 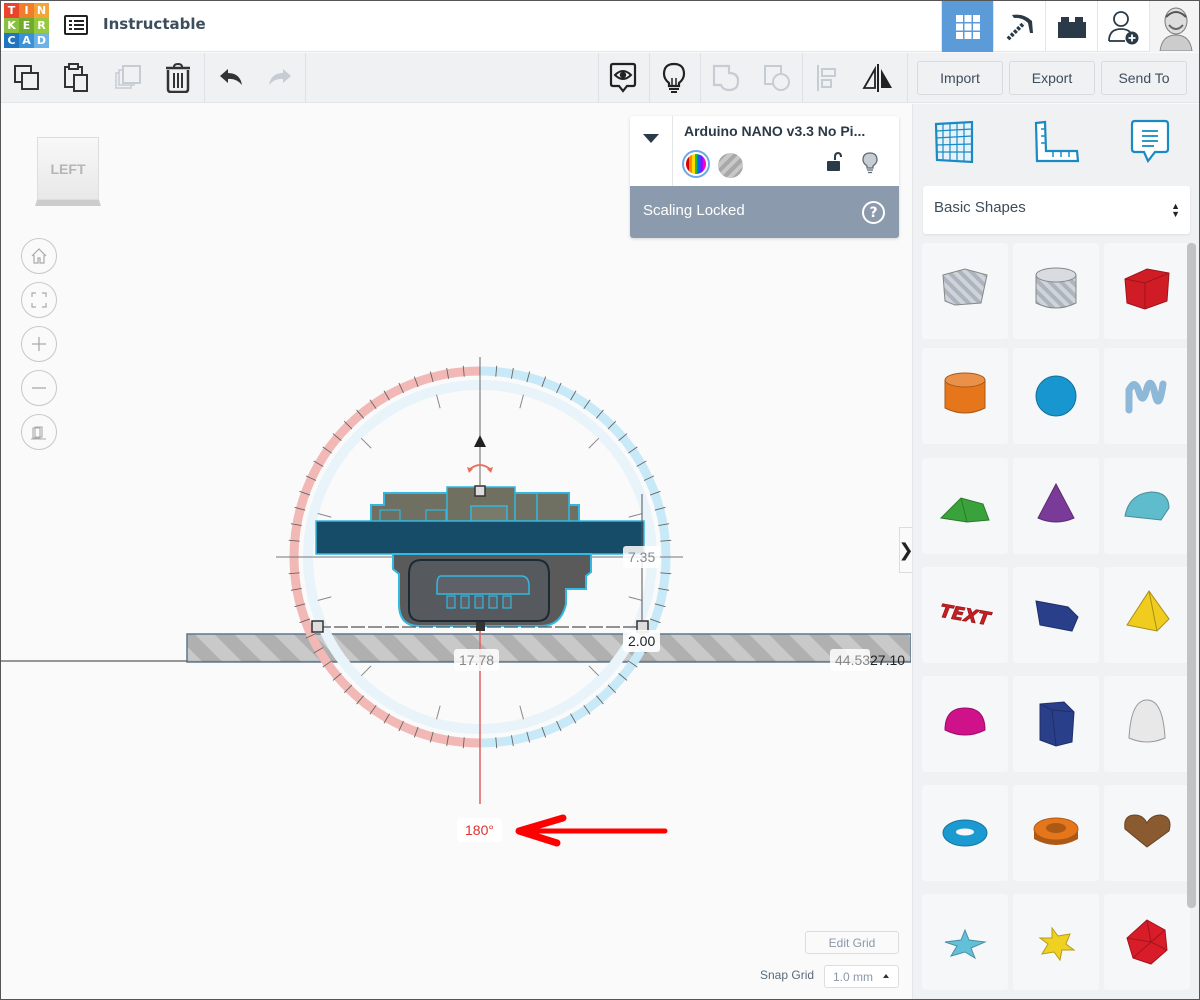 I want to click on export-button: Export, so click(x=1052, y=78).